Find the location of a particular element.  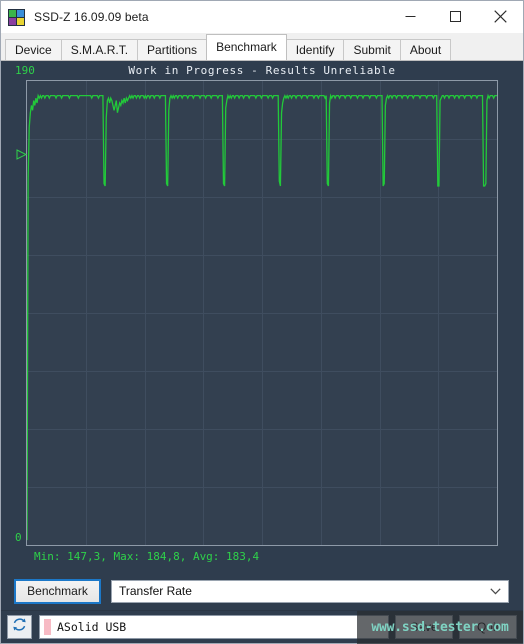

benchmark-mode-select: Transfer Rate is located at coordinates (310, 591).